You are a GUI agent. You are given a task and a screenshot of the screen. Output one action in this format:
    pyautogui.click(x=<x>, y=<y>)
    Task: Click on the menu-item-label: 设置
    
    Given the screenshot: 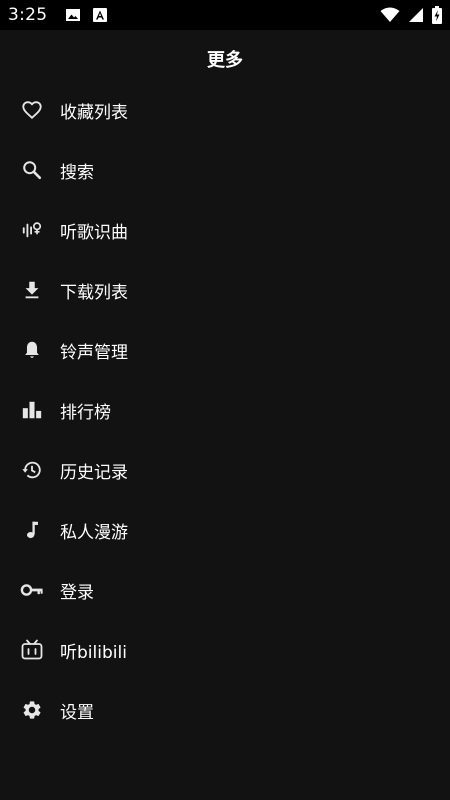 What is the action you would take?
    pyautogui.click(x=77, y=712)
    